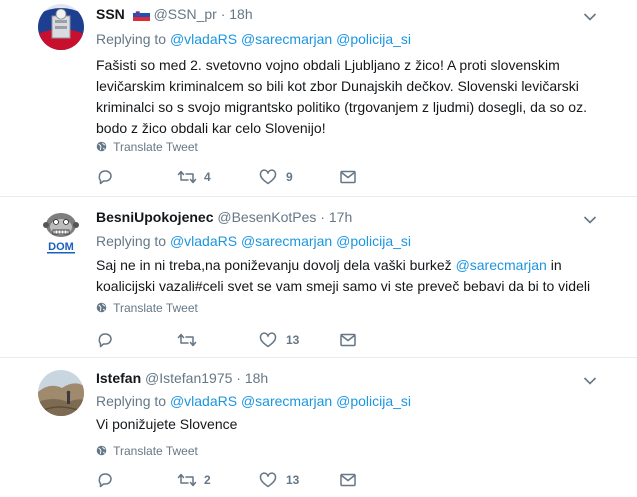 Image resolution: width=637 pixels, height=497 pixels. What do you see at coordinates (207, 177) in the screenshot?
I see `retweet-count: 4` at bounding box center [207, 177].